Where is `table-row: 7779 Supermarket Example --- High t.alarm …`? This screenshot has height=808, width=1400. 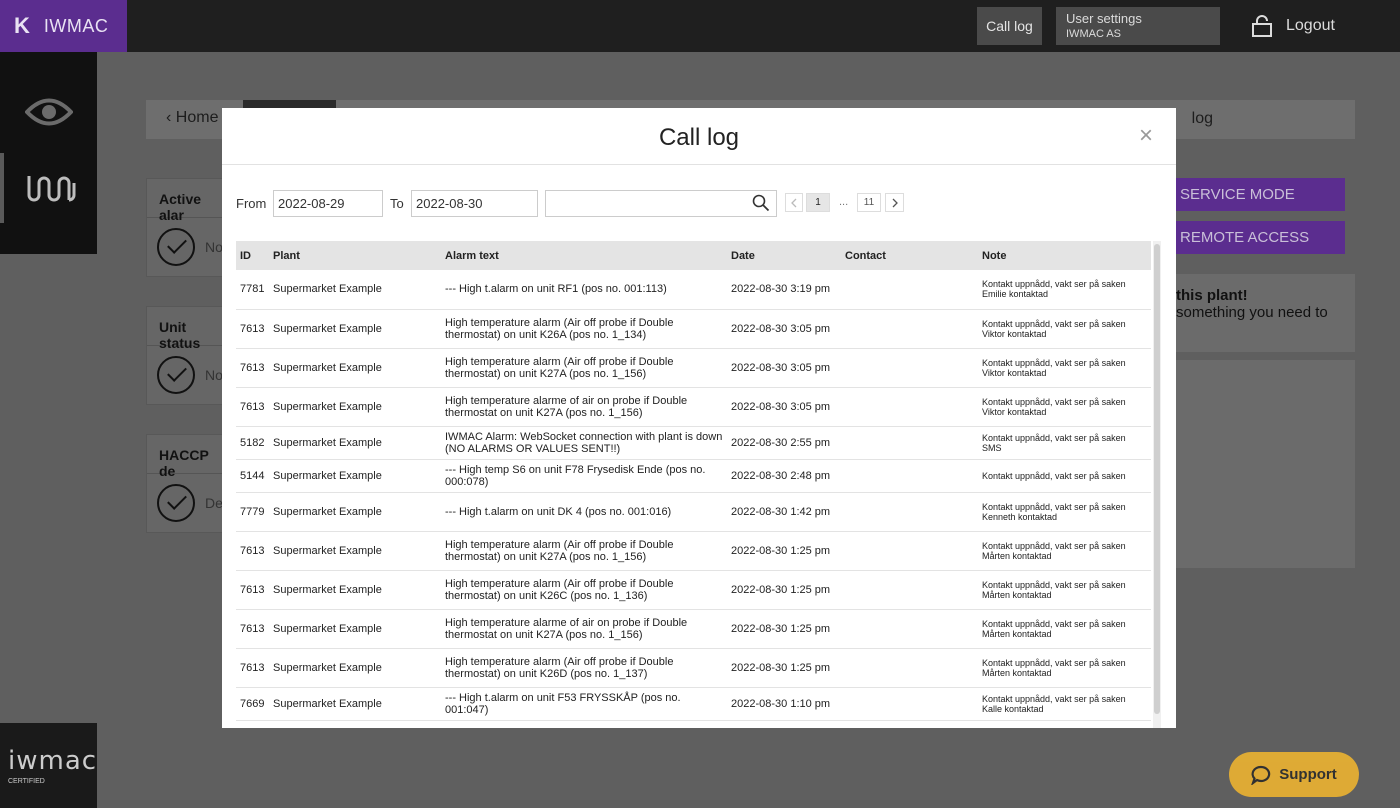
table-row: 7779 Supermarket Example --- High t.alarm … is located at coordinates (693, 512).